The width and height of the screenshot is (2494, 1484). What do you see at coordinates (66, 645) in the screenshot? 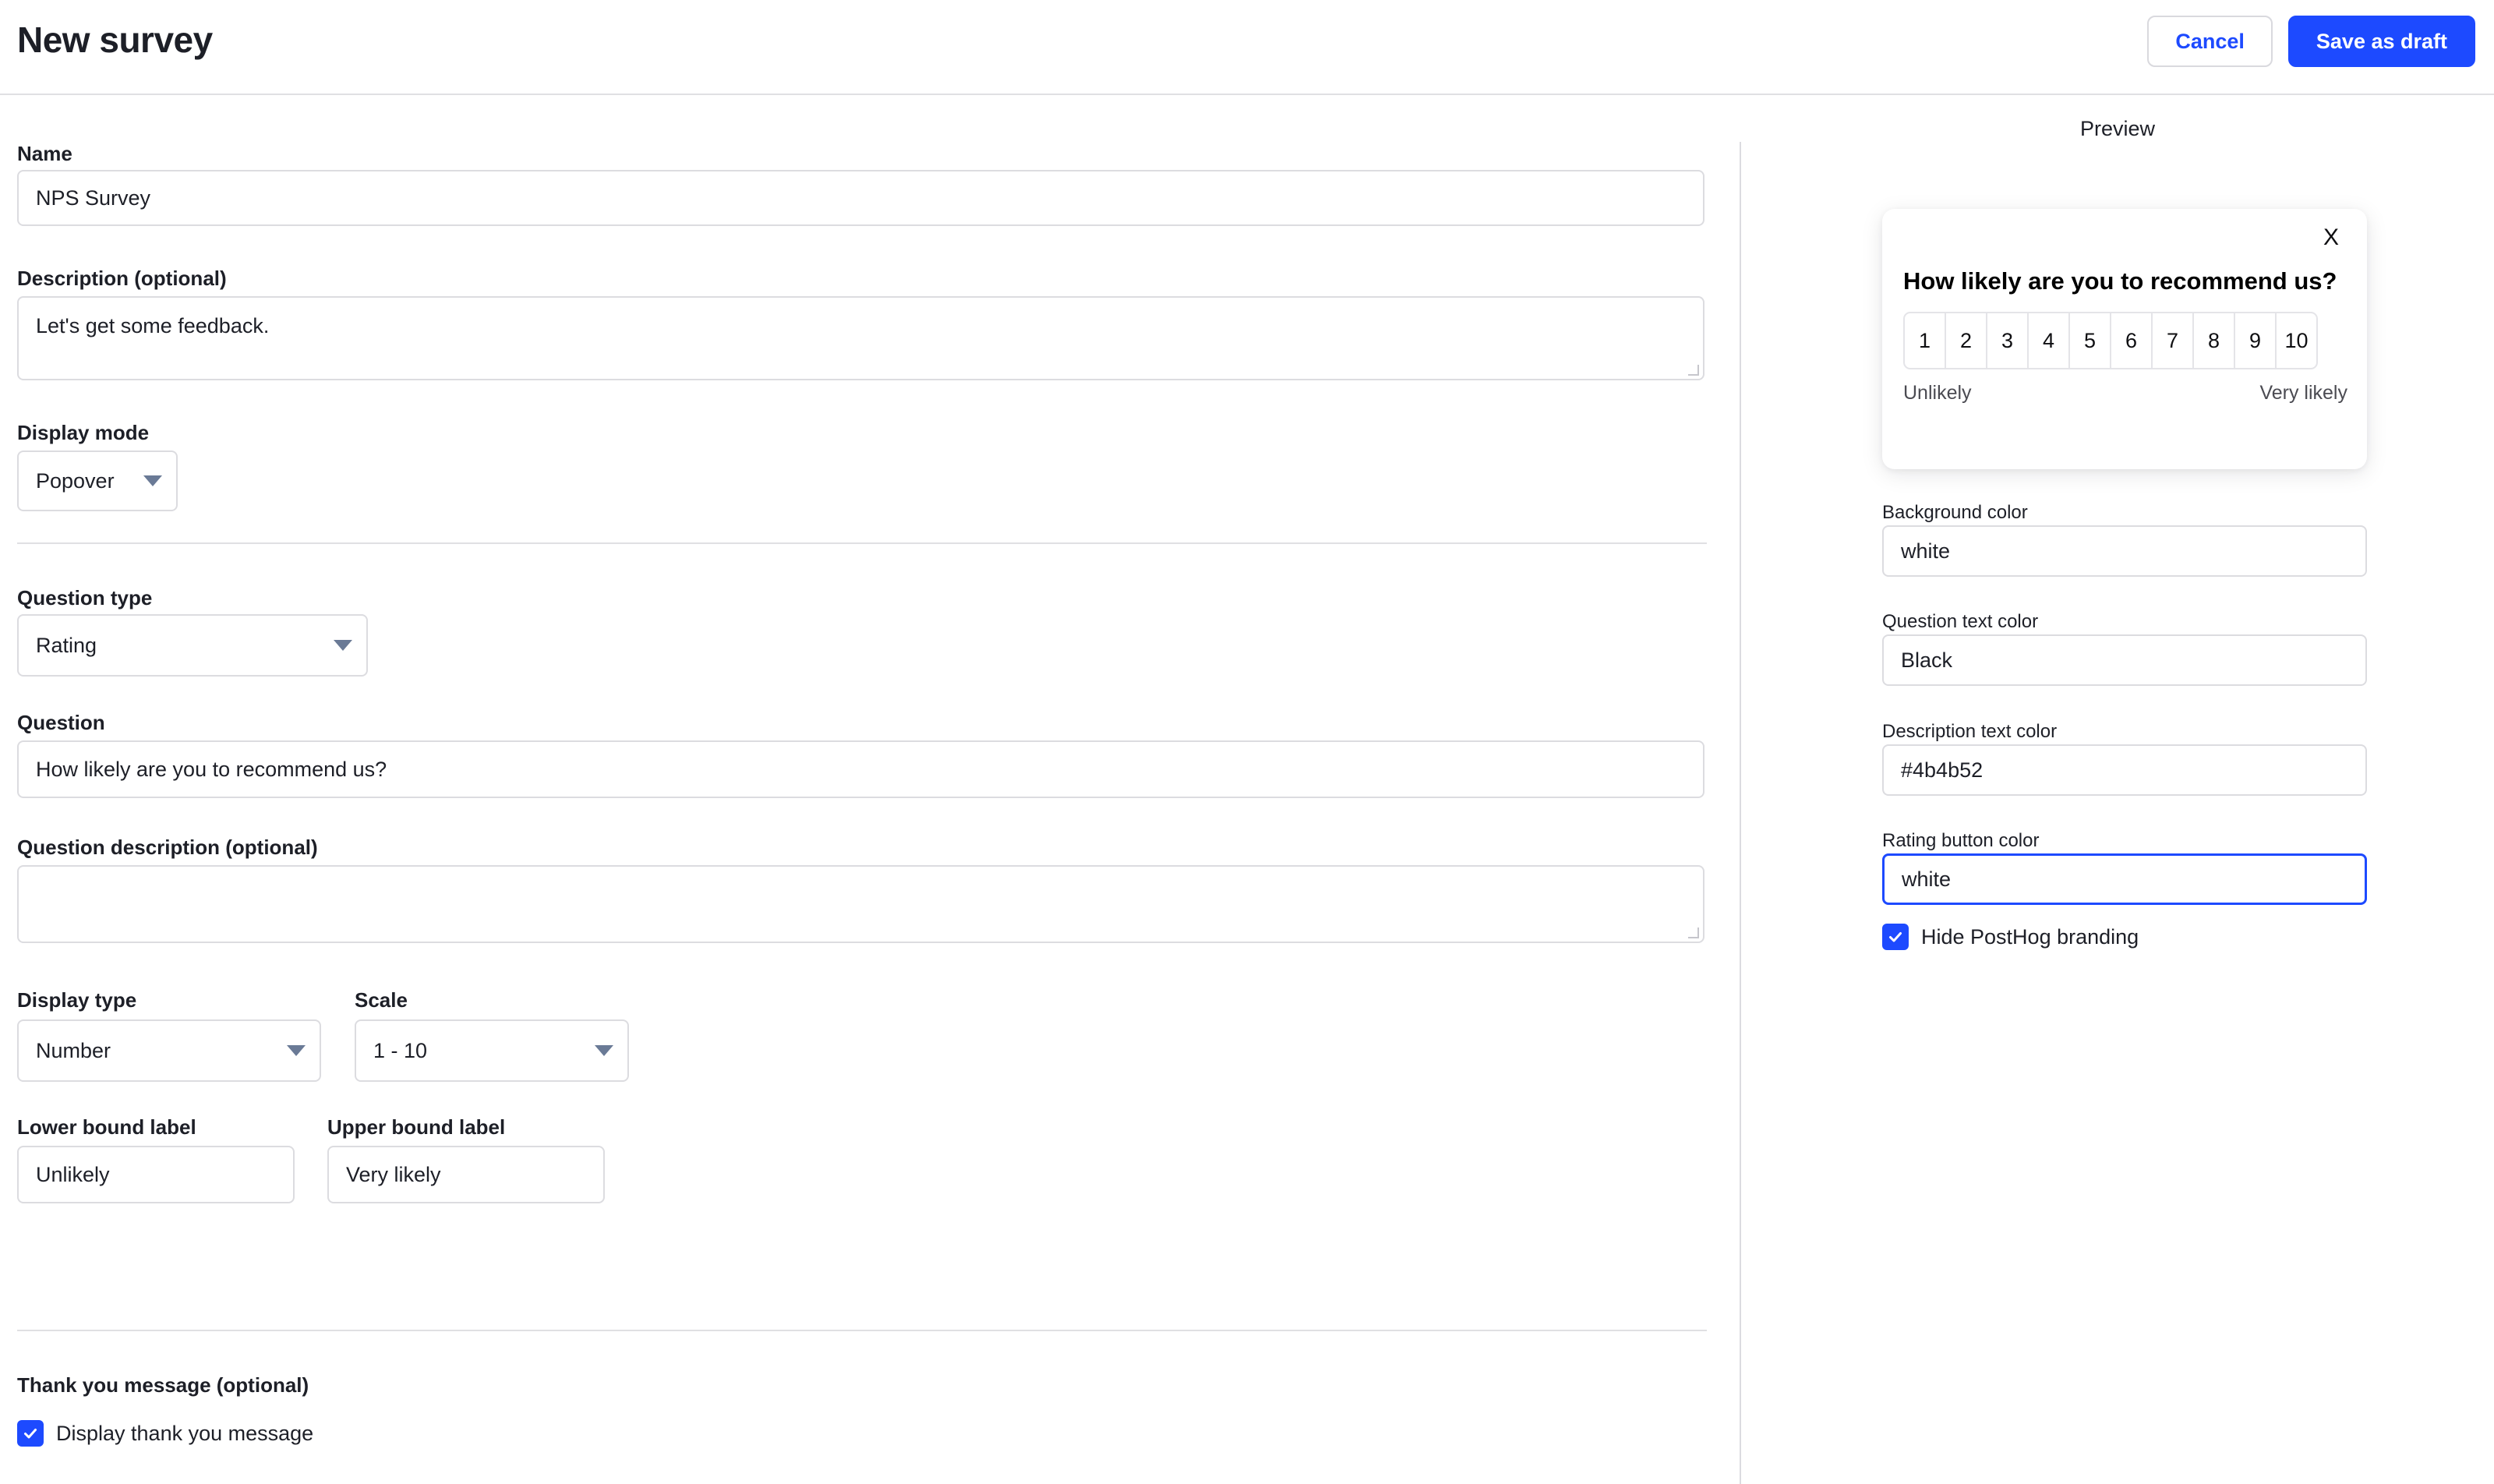
I see `question-type-value: Rating` at bounding box center [66, 645].